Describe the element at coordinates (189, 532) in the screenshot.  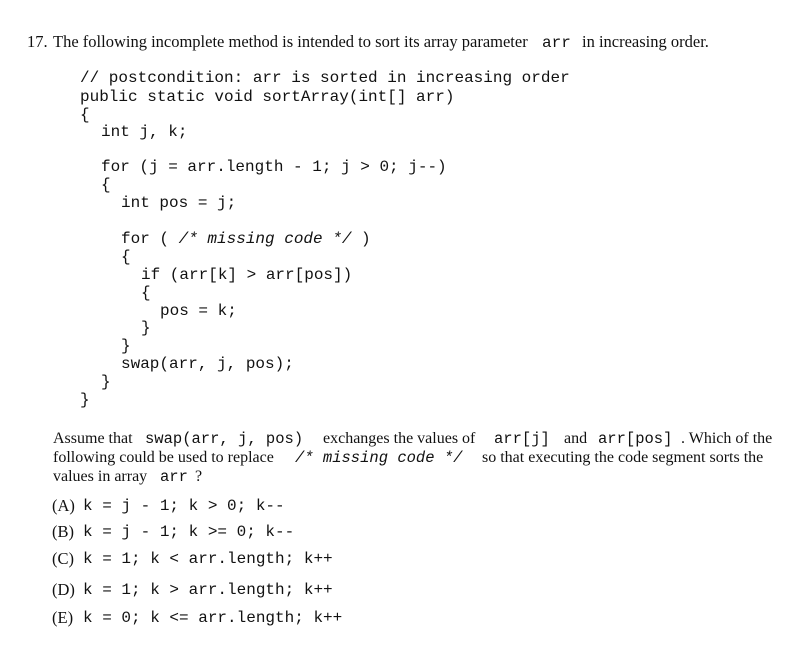
I see `option-code: k = j - 1; k >= 0; k--` at that location.